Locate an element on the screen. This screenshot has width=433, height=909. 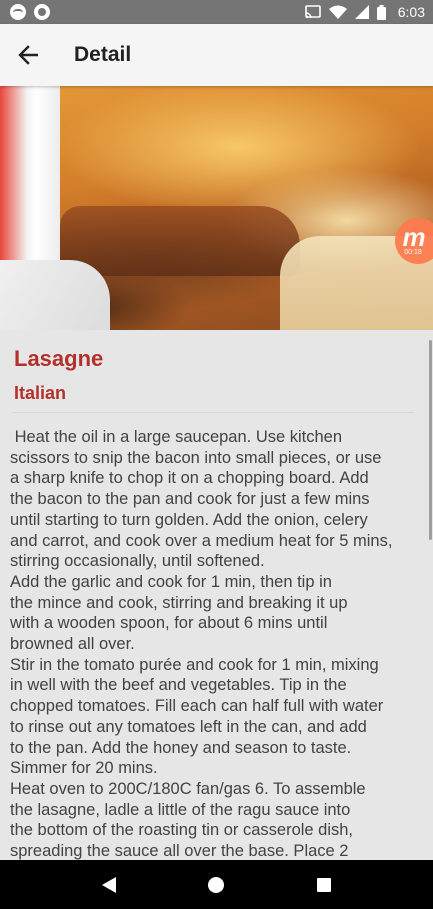
battery-icon is located at coordinates (381, 12).